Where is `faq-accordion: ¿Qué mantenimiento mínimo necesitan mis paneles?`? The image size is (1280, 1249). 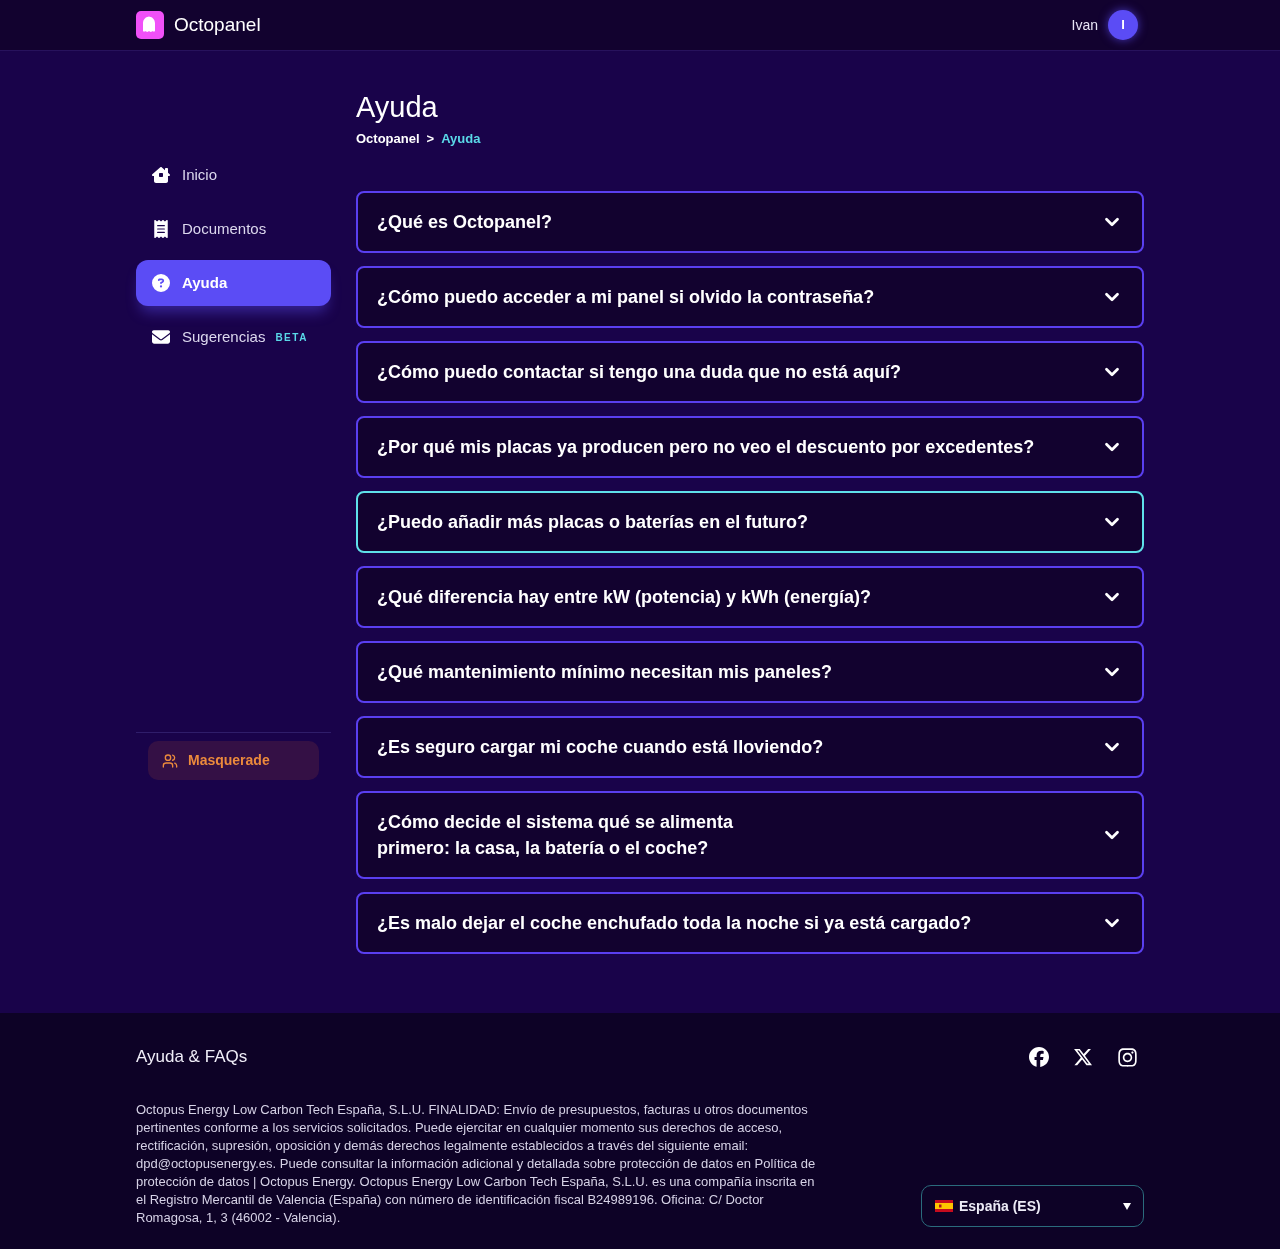 faq-accordion: ¿Qué mantenimiento mínimo necesitan mis paneles? is located at coordinates (750, 672).